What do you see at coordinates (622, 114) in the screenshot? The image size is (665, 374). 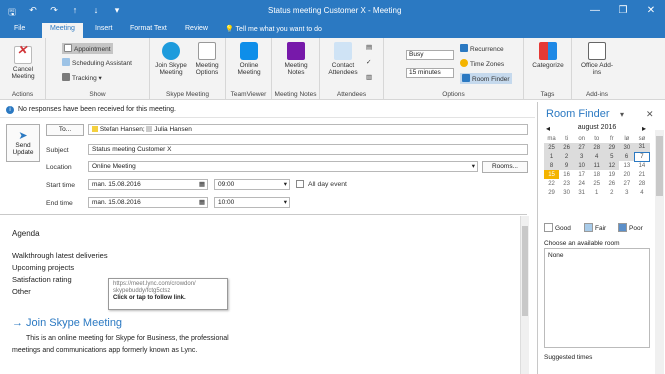 I see `pane-options-icon: ▾` at bounding box center [622, 114].